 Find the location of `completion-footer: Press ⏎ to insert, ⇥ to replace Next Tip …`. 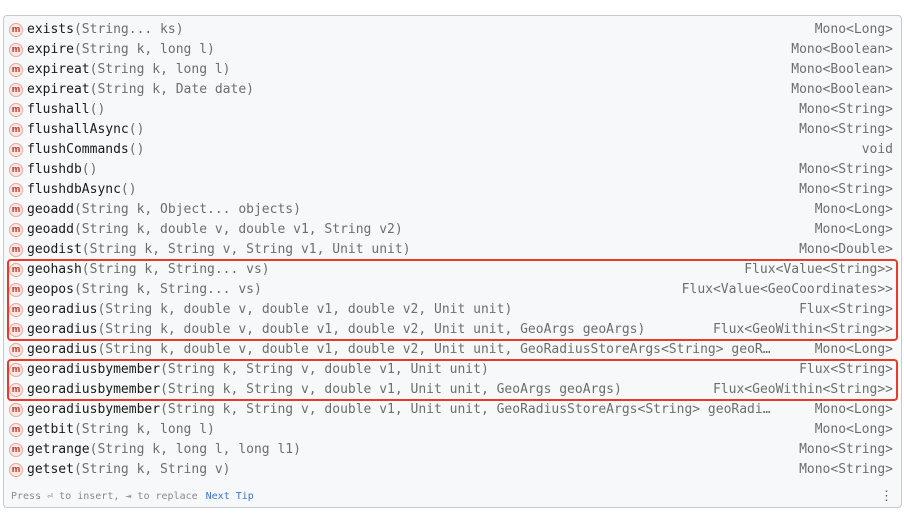

completion-footer: Press ⏎ to insert, ⇥ to replace Next Tip … is located at coordinates (452, 497).